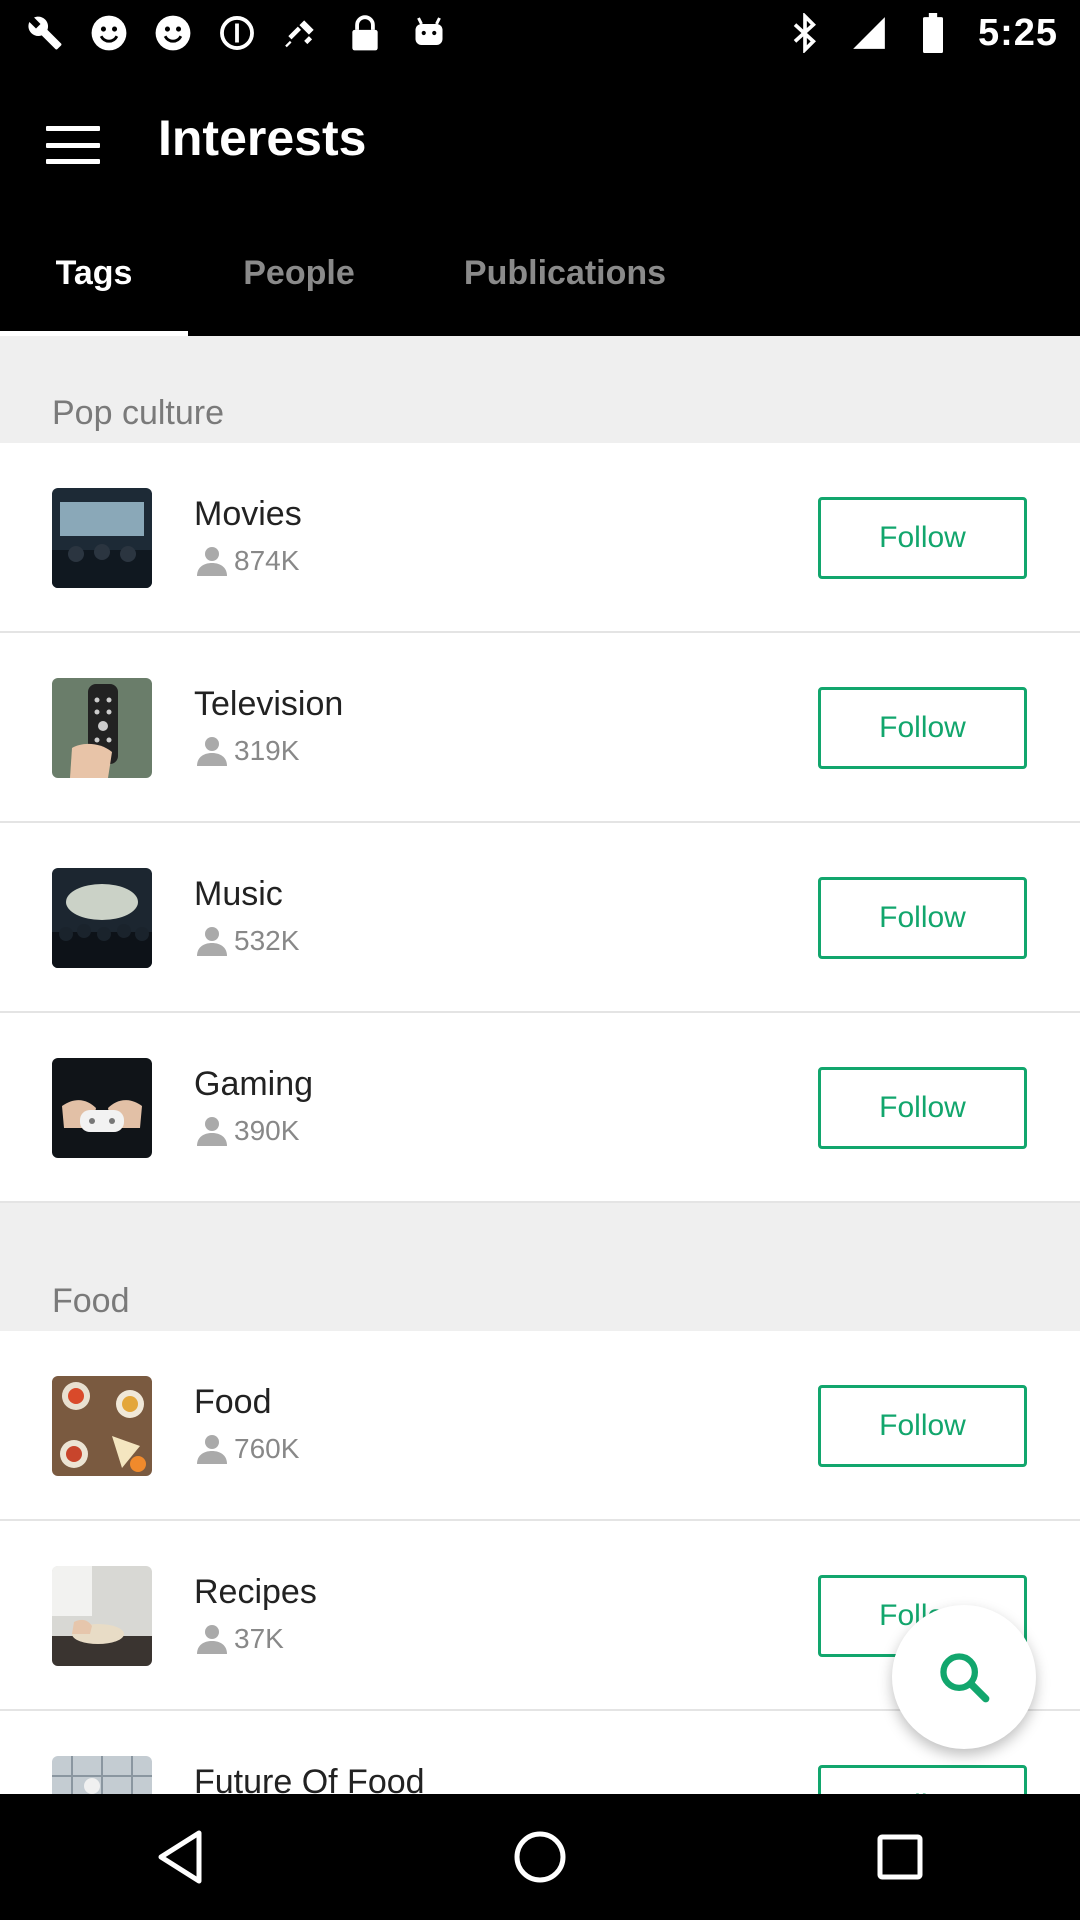 The height and width of the screenshot is (1920, 1080). What do you see at coordinates (365, 33) in the screenshot?
I see `lock-icon` at bounding box center [365, 33].